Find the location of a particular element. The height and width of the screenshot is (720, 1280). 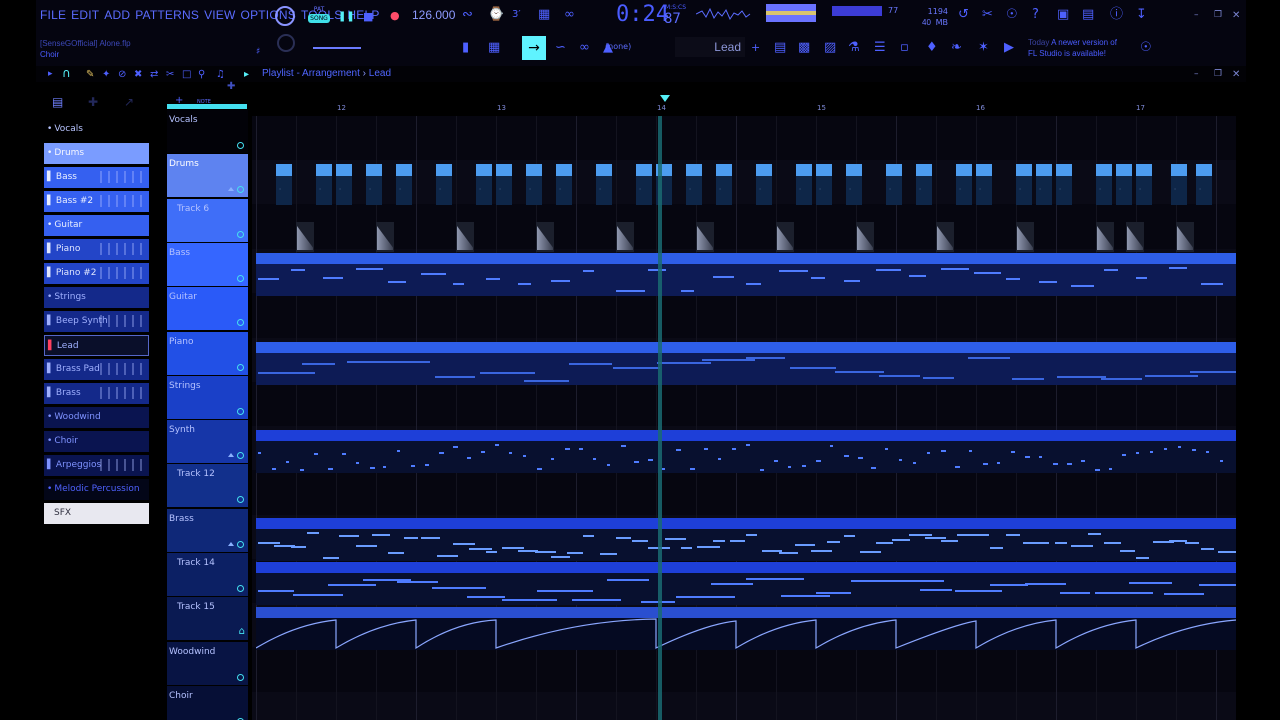

brush-icon: ∽ is located at coordinates (560, 47).